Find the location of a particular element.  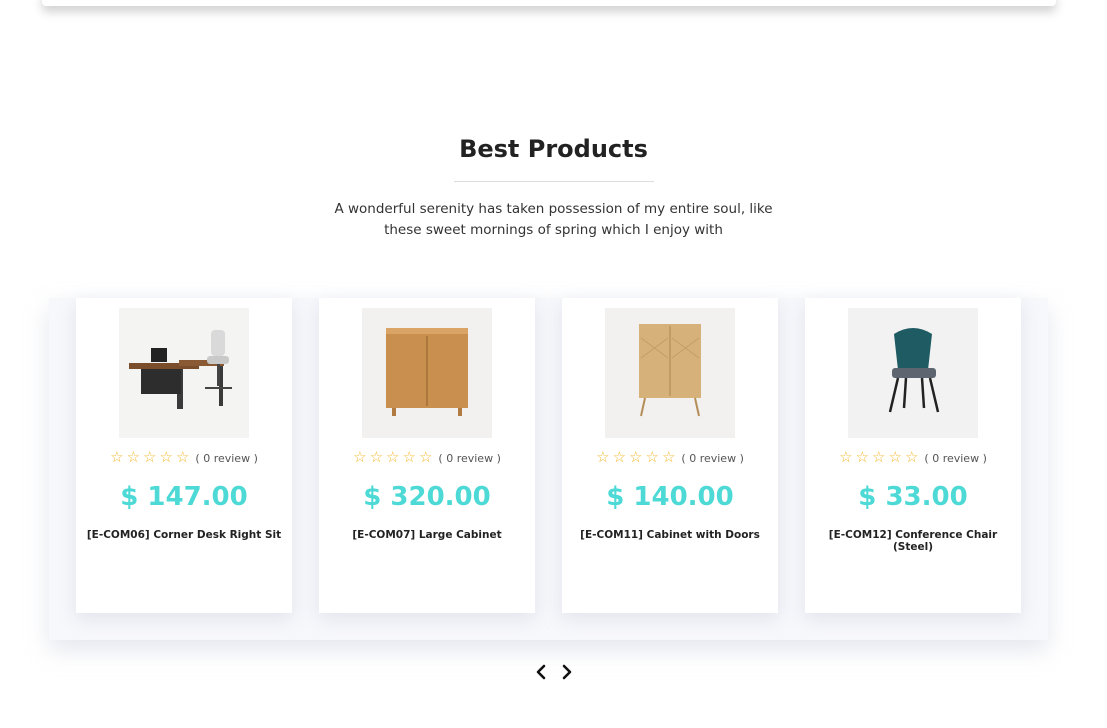

product-price: $ 140.00 is located at coordinates (670, 497).